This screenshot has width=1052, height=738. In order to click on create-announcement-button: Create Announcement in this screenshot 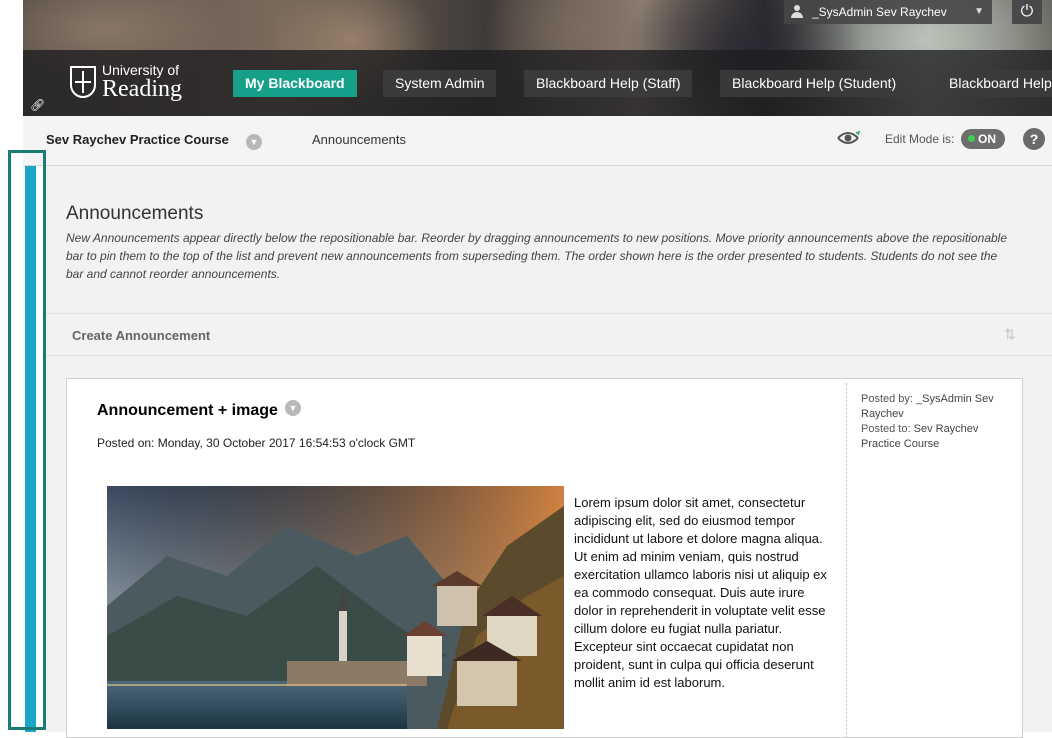, I will do `click(141, 335)`.